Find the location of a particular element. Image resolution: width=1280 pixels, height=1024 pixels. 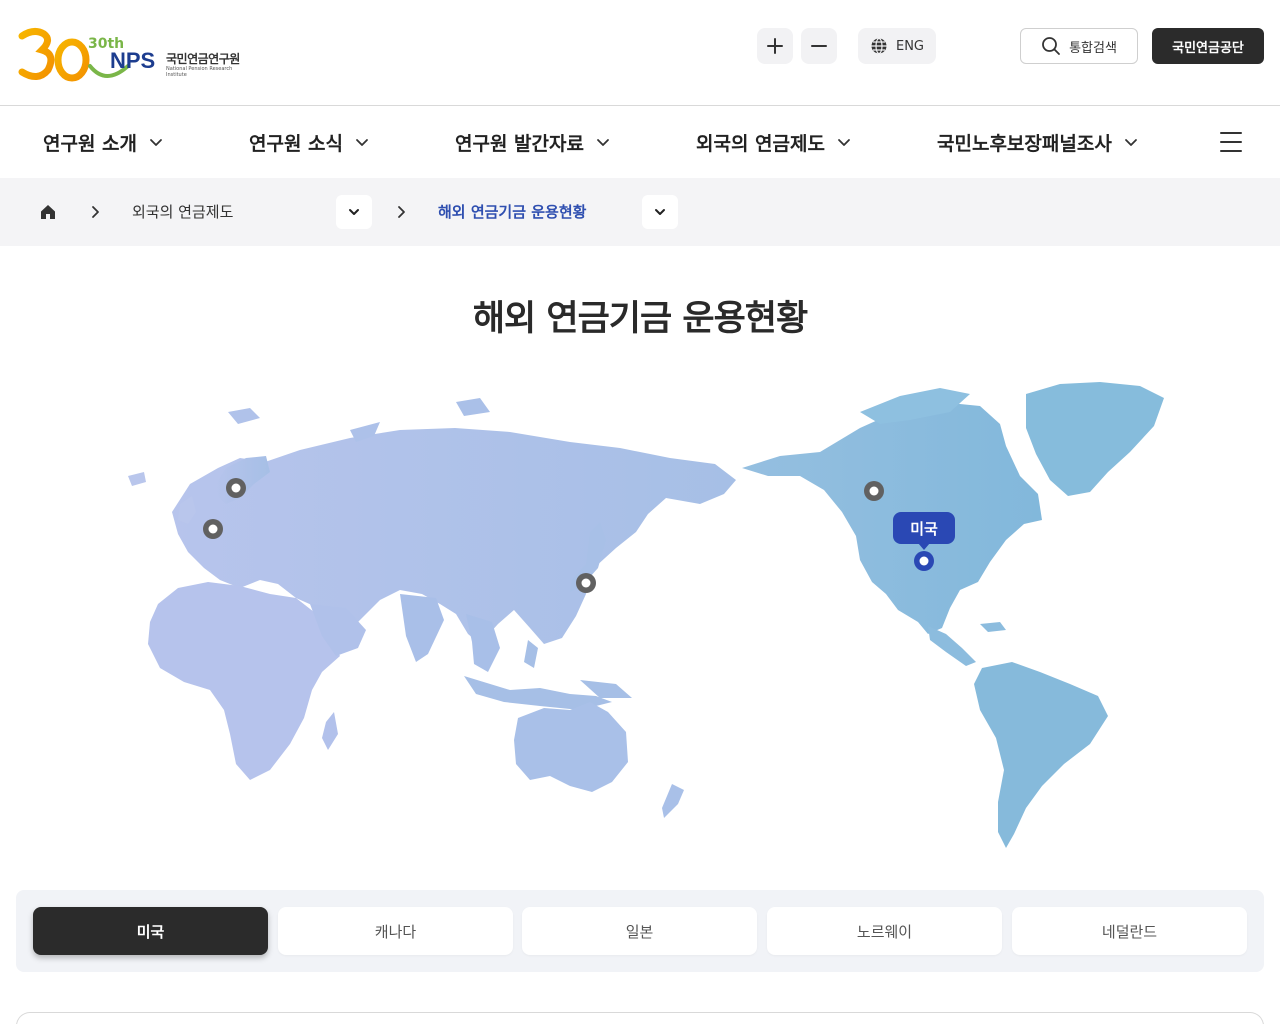

gnb-item-about: 연구원 소개 is located at coordinates (103, 142).